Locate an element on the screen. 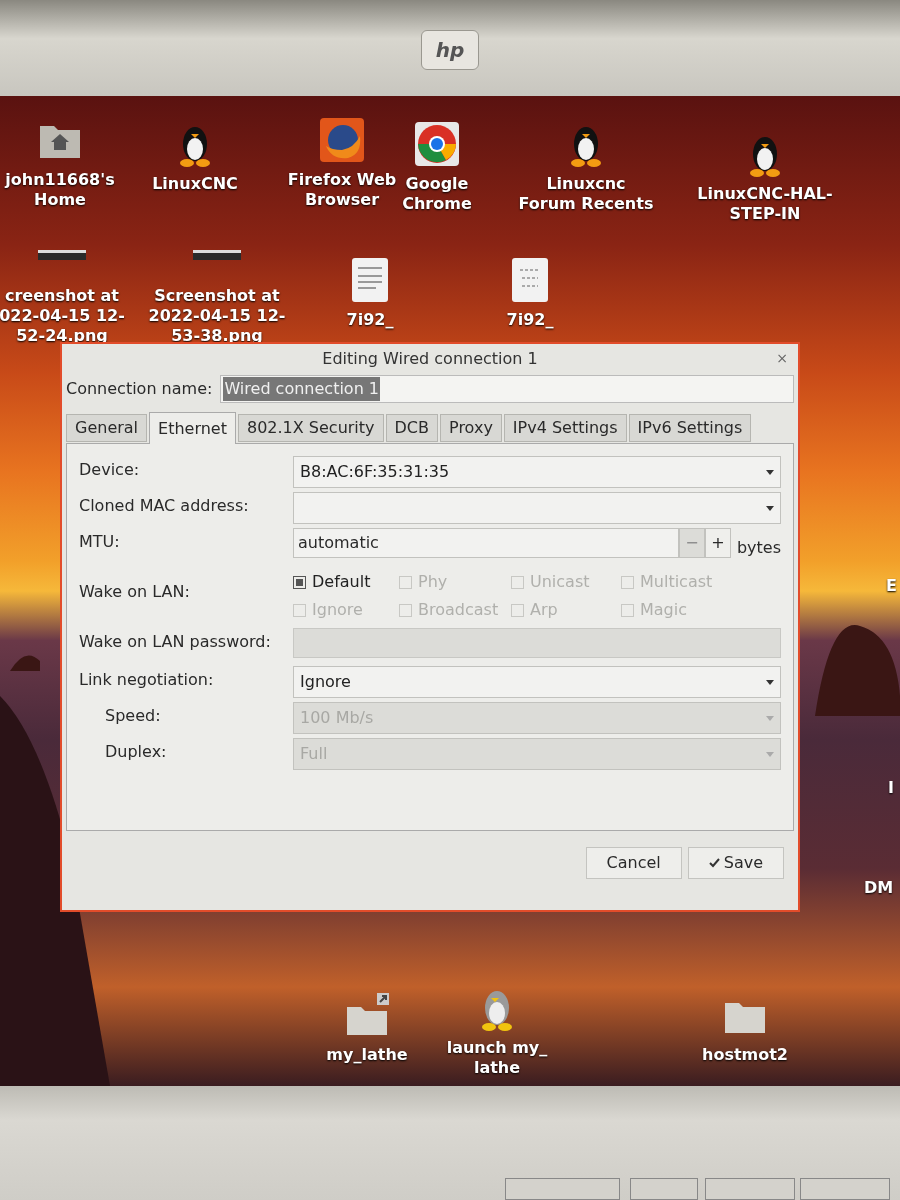 Image resolution: width=900 pixels, height=1200 pixels. field-label: Duplex: is located at coordinates (136, 752).